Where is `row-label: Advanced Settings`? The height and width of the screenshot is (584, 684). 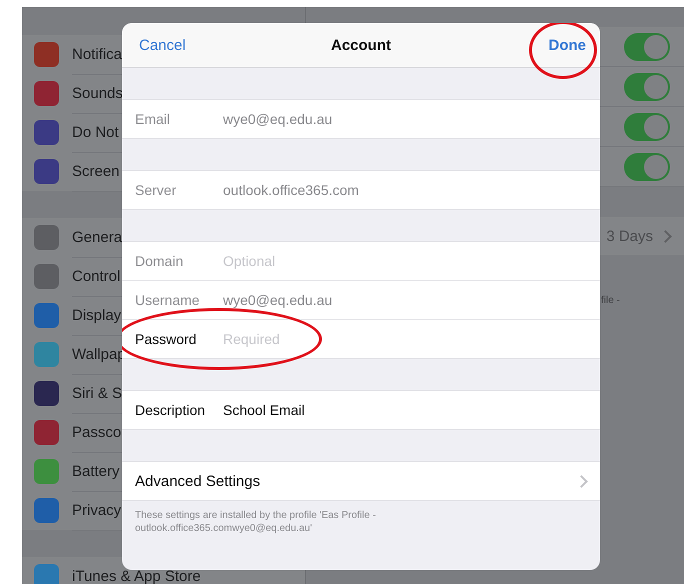
row-label: Advanced Settings is located at coordinates (197, 481).